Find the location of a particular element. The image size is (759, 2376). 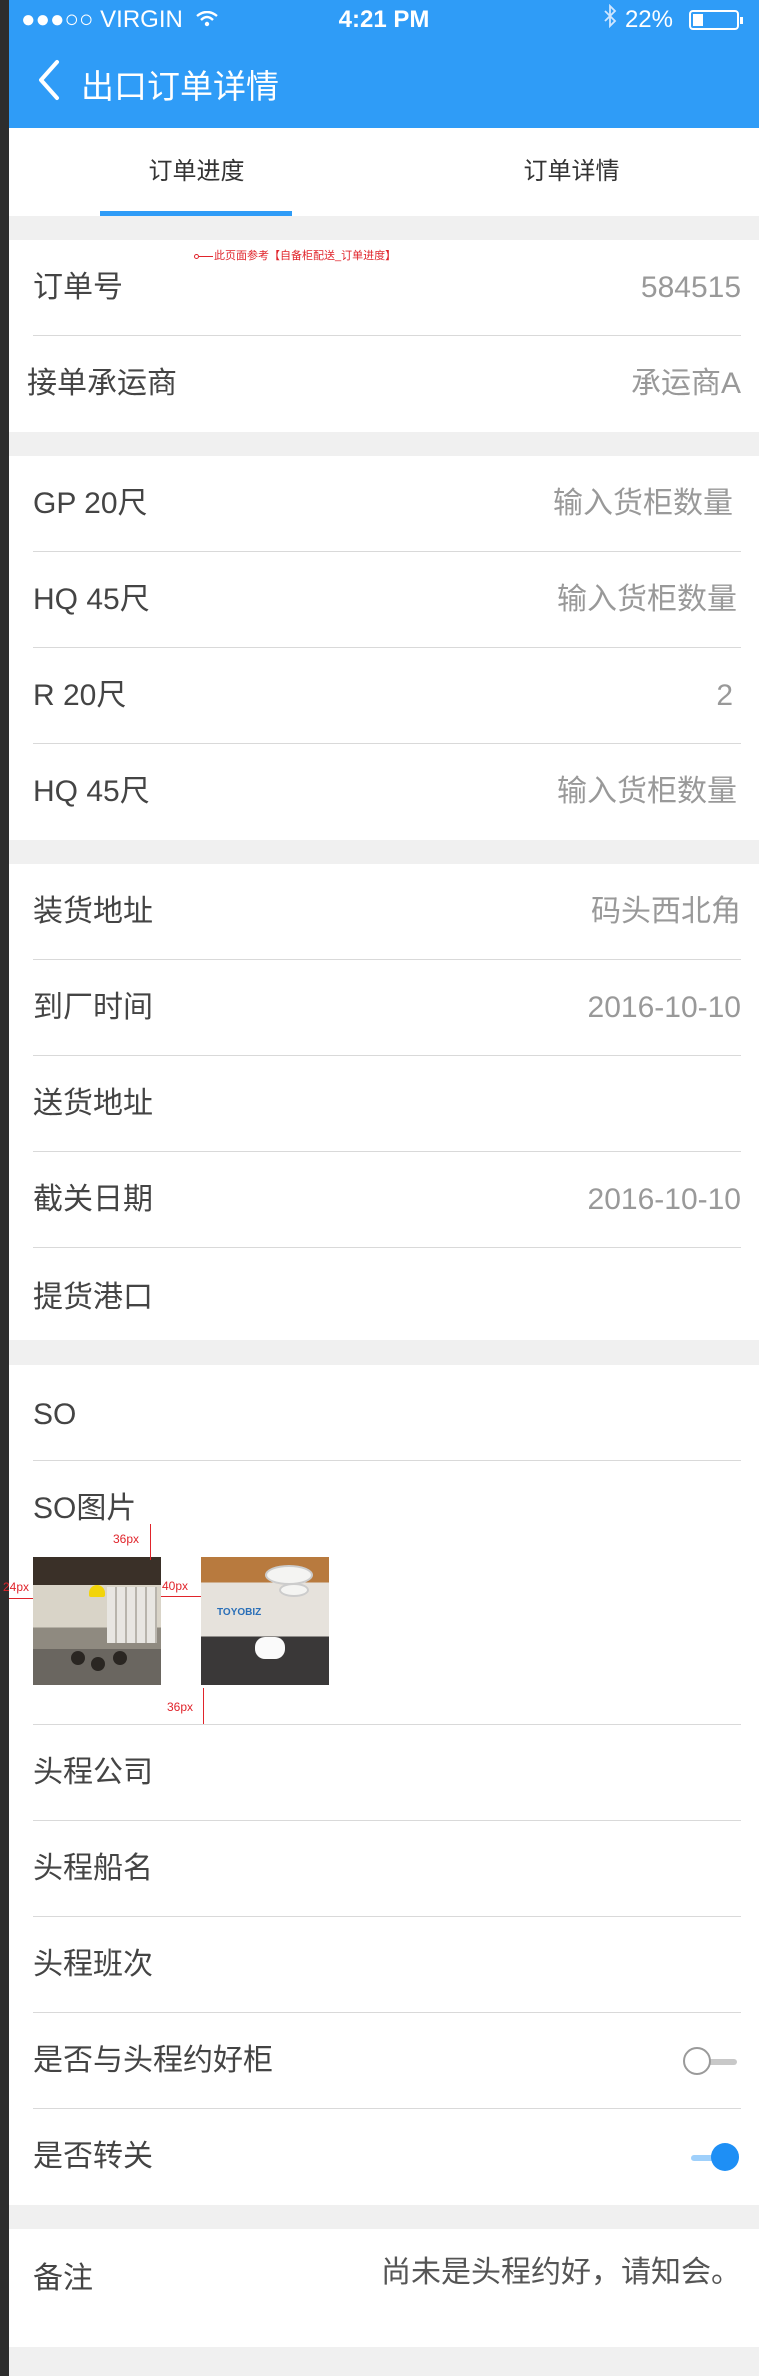

container-agreed-toggle is located at coordinates (711, 2062).